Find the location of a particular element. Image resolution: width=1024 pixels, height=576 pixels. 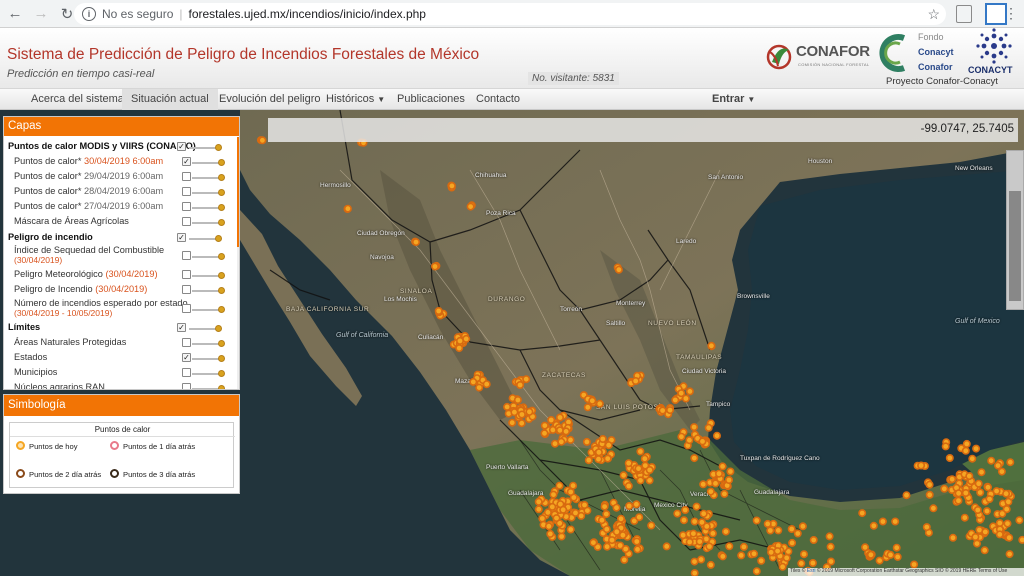

layers-scrollbar is located at coordinates (238, 263).